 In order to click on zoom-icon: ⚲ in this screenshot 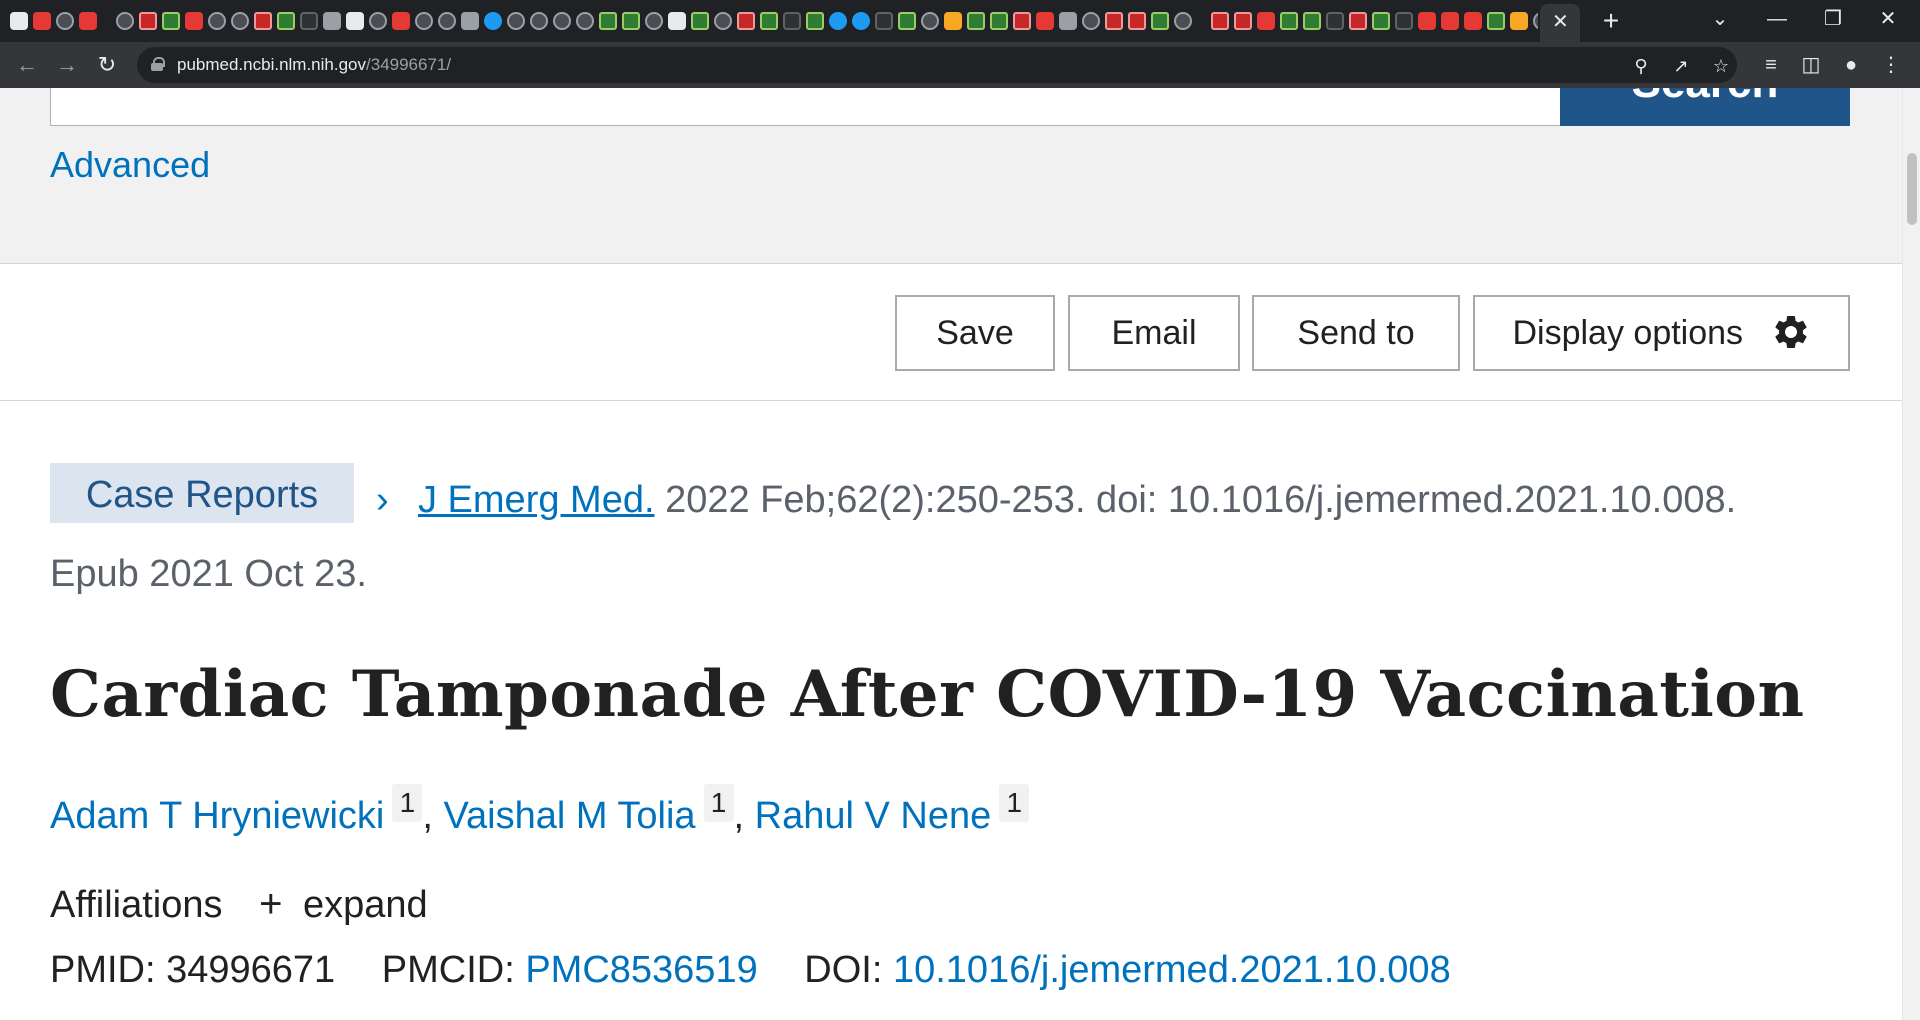, I will do `click(1641, 66)`.